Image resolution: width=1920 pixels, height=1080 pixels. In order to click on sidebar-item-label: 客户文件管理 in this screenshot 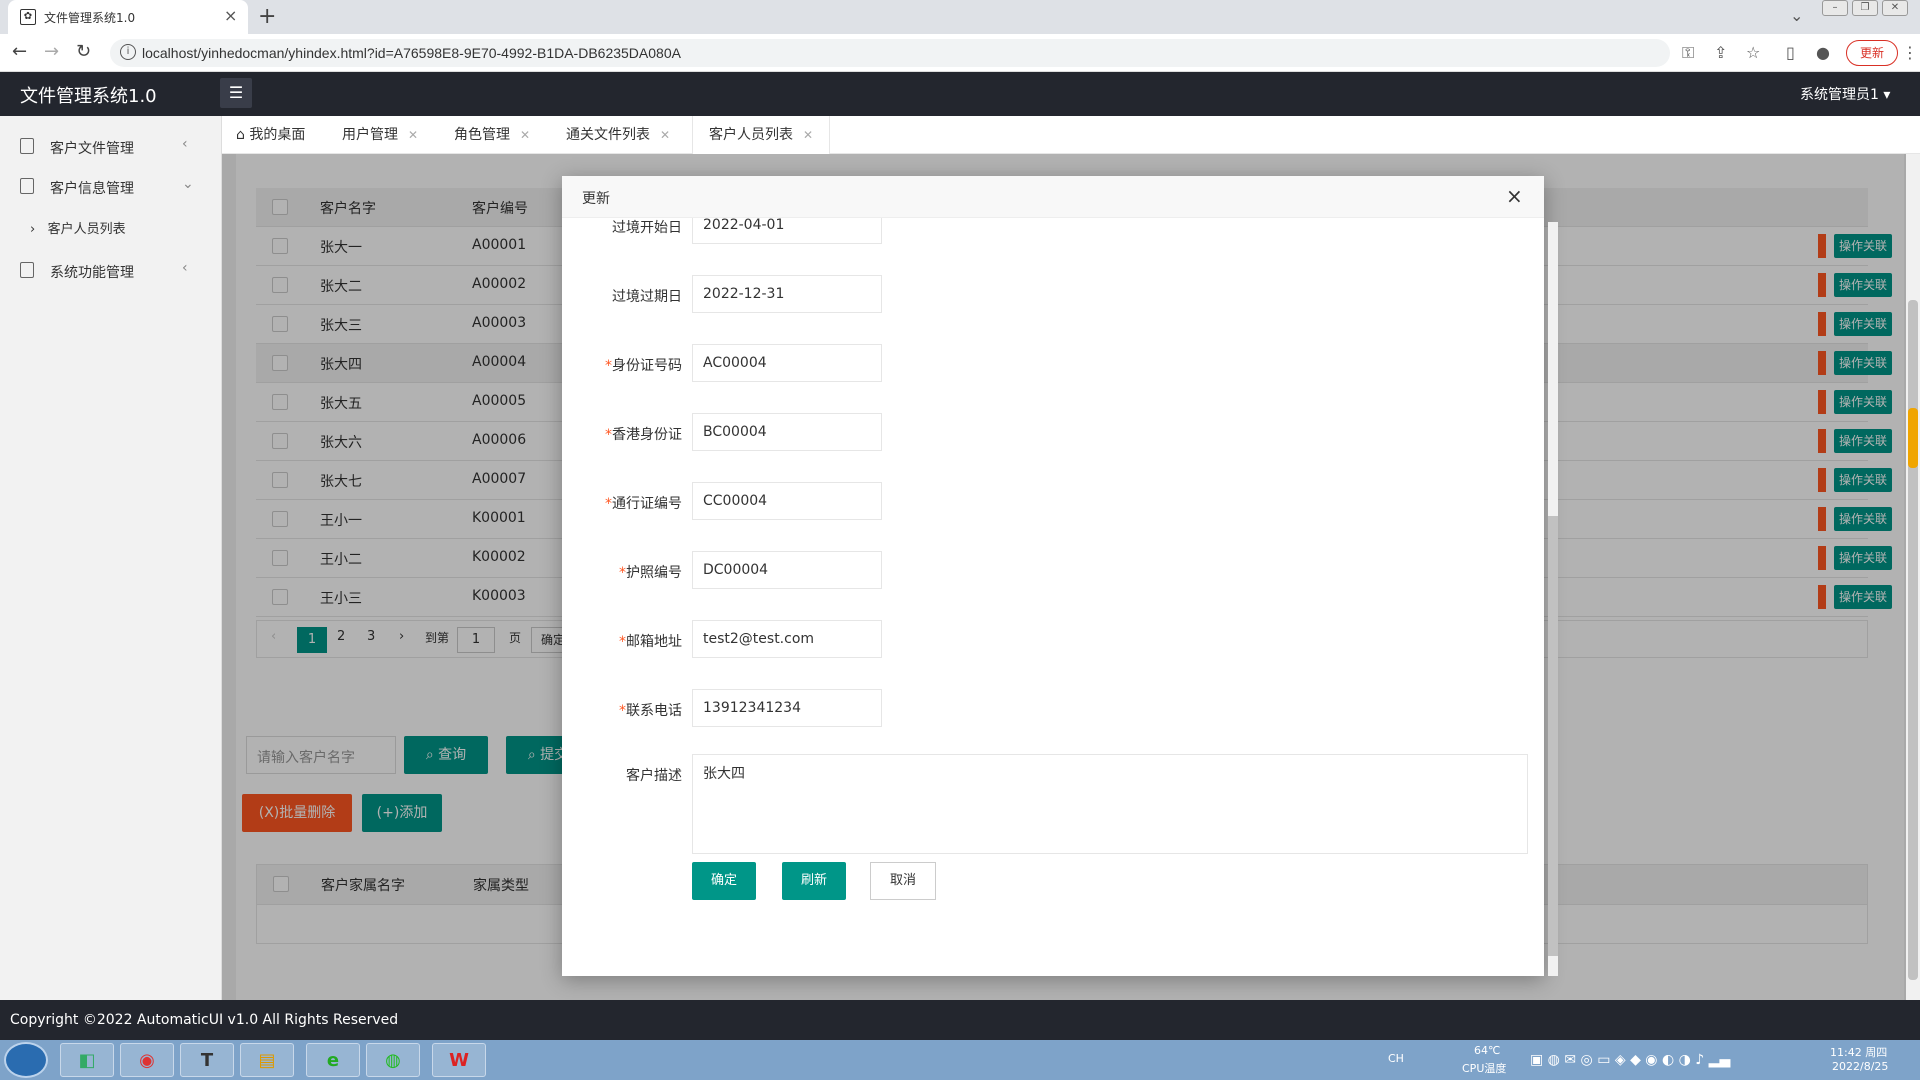, I will do `click(92, 149)`.